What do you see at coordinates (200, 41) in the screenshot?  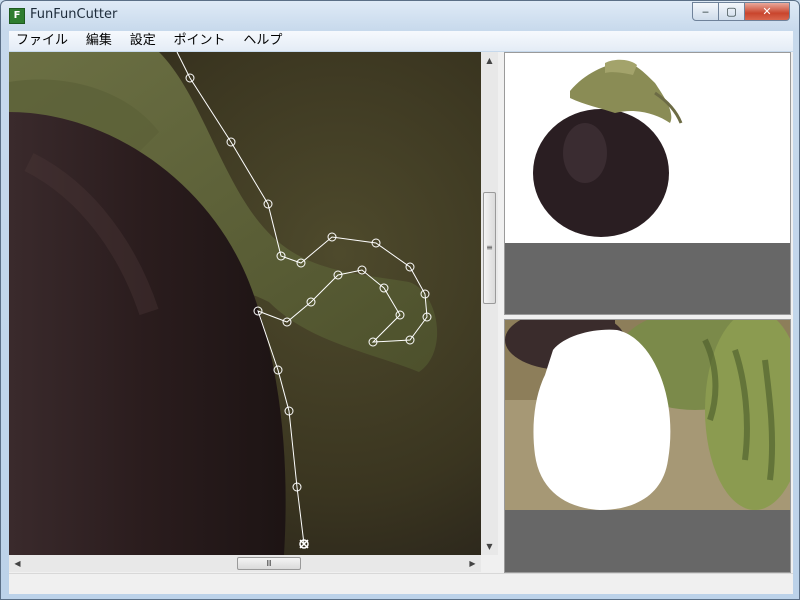 I see `menu-point: ポイント` at bounding box center [200, 41].